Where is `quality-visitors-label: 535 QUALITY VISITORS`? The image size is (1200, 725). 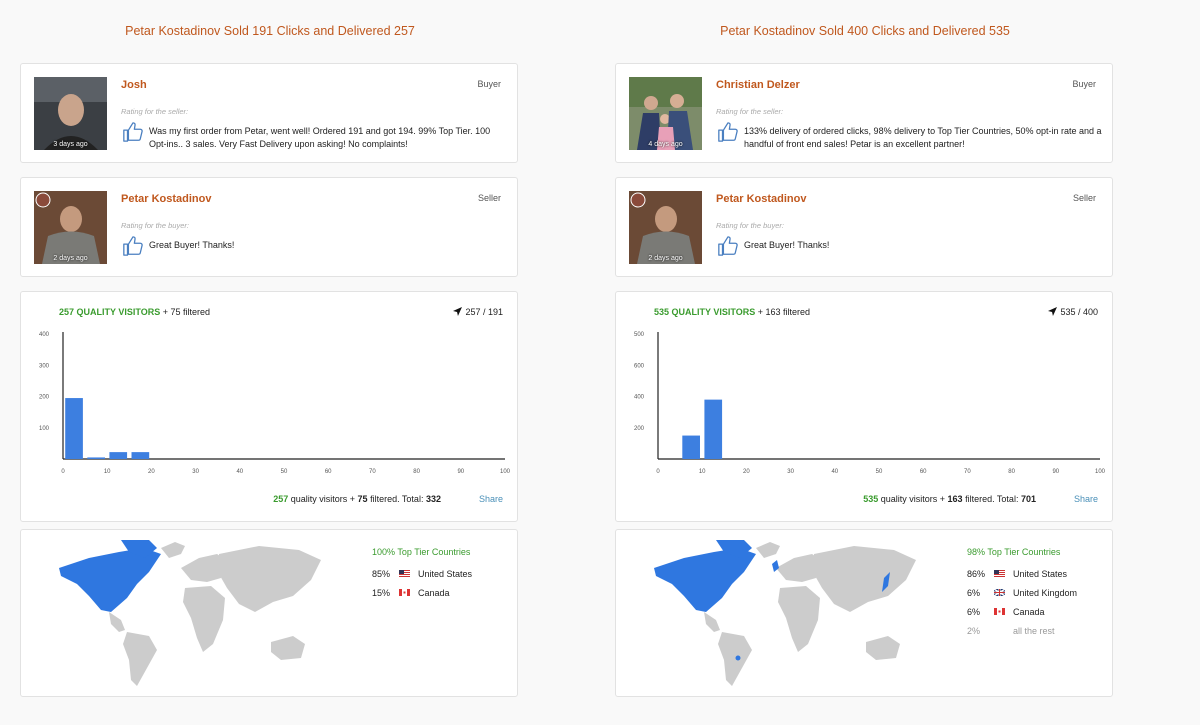
quality-visitors-label: 535 QUALITY VISITORS is located at coordinates (705, 312).